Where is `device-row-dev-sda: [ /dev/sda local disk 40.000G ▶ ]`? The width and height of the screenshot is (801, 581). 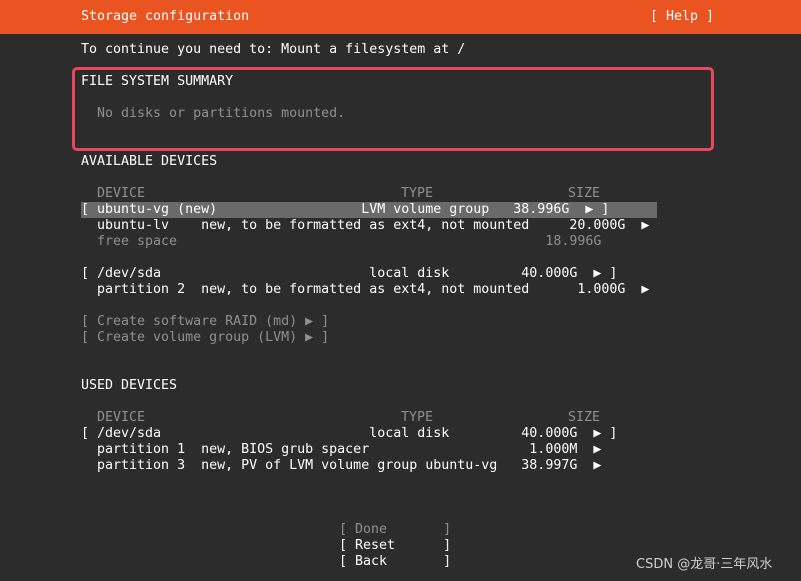
device-row-dev-sda: [ /dev/sda local disk 40.000G ▶ ] is located at coordinates (349, 274).